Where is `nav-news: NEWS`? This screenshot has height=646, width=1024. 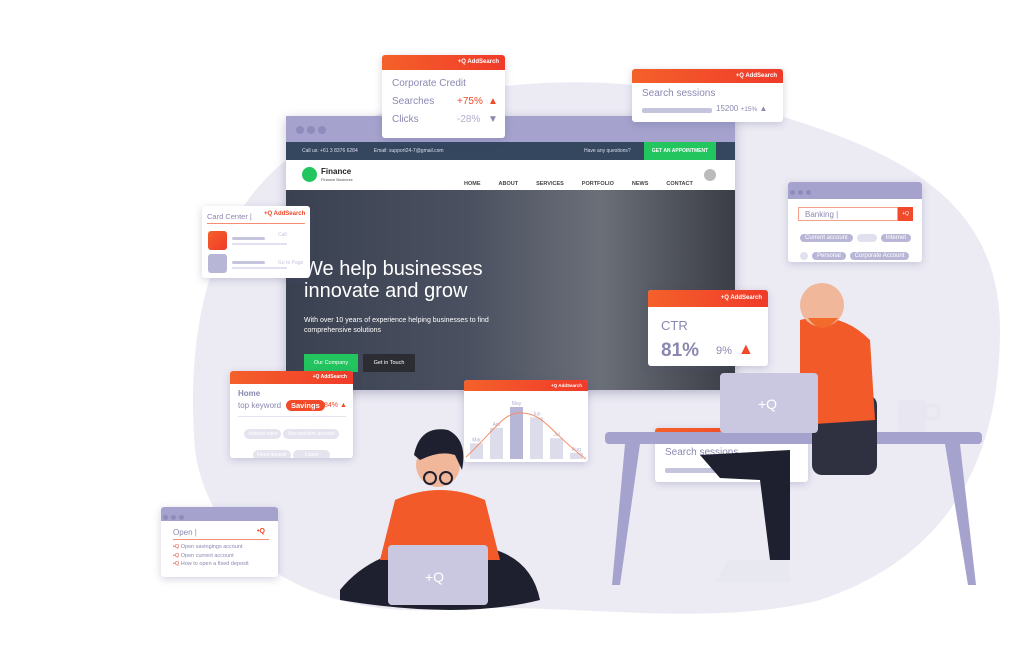 nav-news: NEWS is located at coordinates (640, 184).